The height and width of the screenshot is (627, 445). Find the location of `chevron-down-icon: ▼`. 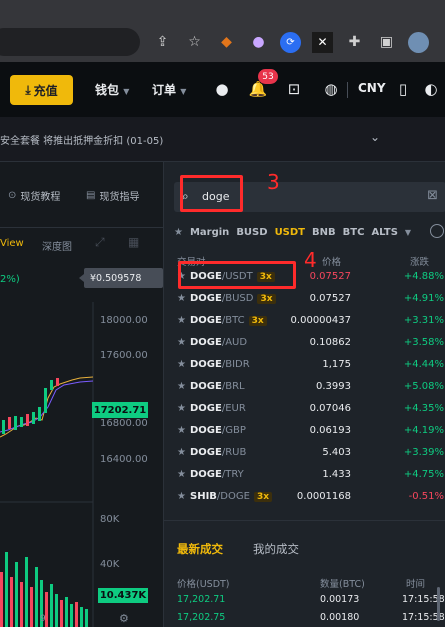

chevron-down-icon: ▼ is located at coordinates (408, 232).